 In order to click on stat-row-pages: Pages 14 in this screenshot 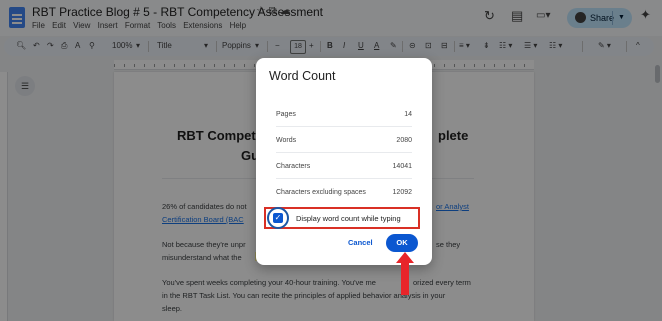, I will do `click(344, 114)`.